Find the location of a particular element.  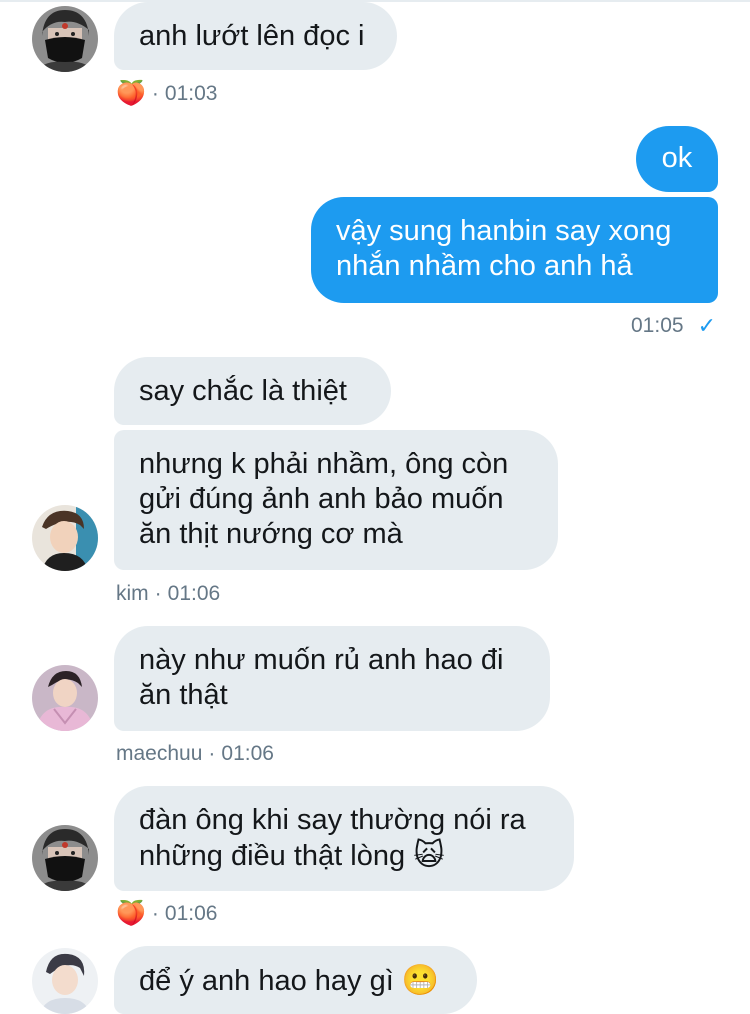

message-time: 01:05 is located at coordinates (657, 325).